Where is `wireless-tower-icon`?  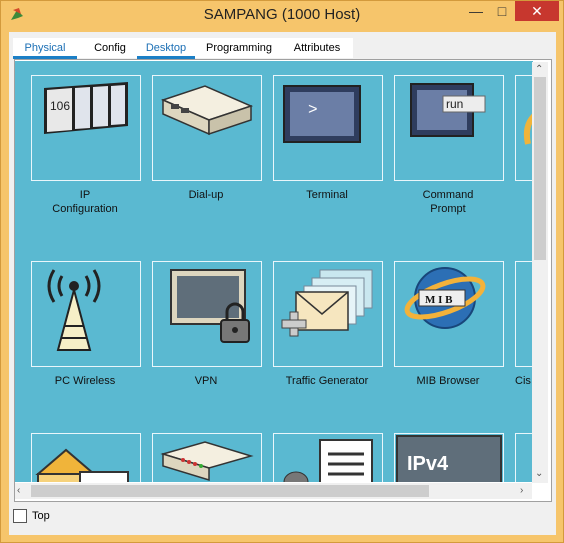 wireless-tower-icon is located at coordinates (74, 310).